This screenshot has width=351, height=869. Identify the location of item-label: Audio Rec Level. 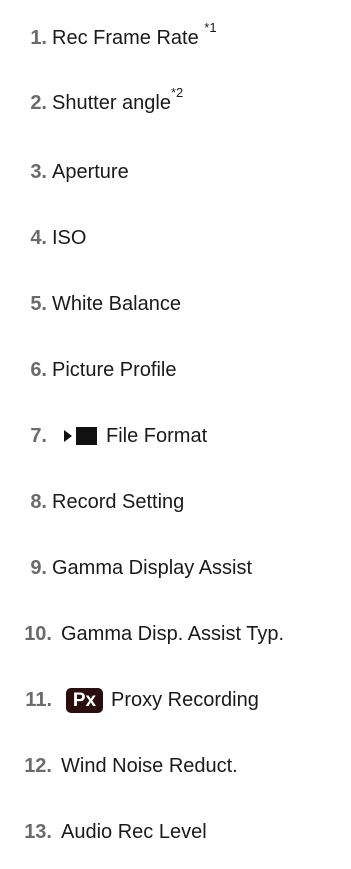
(134, 832).